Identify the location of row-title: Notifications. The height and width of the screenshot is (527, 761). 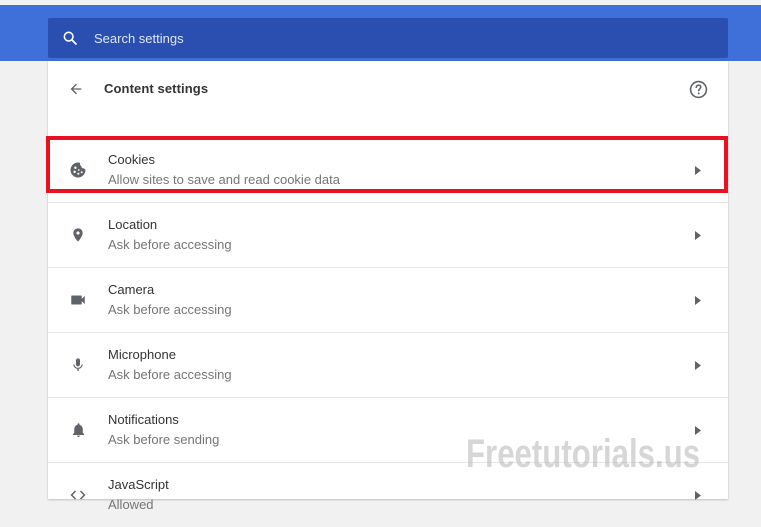
(143, 419).